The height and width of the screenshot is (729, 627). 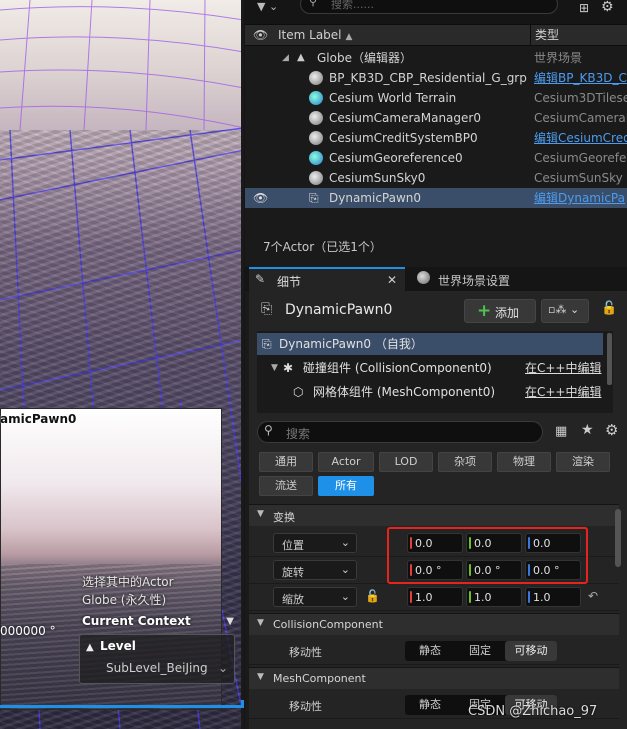 What do you see at coordinates (580, 78) in the screenshot?
I see `row-type-link: 编辑BP_KB3D_C` at bounding box center [580, 78].